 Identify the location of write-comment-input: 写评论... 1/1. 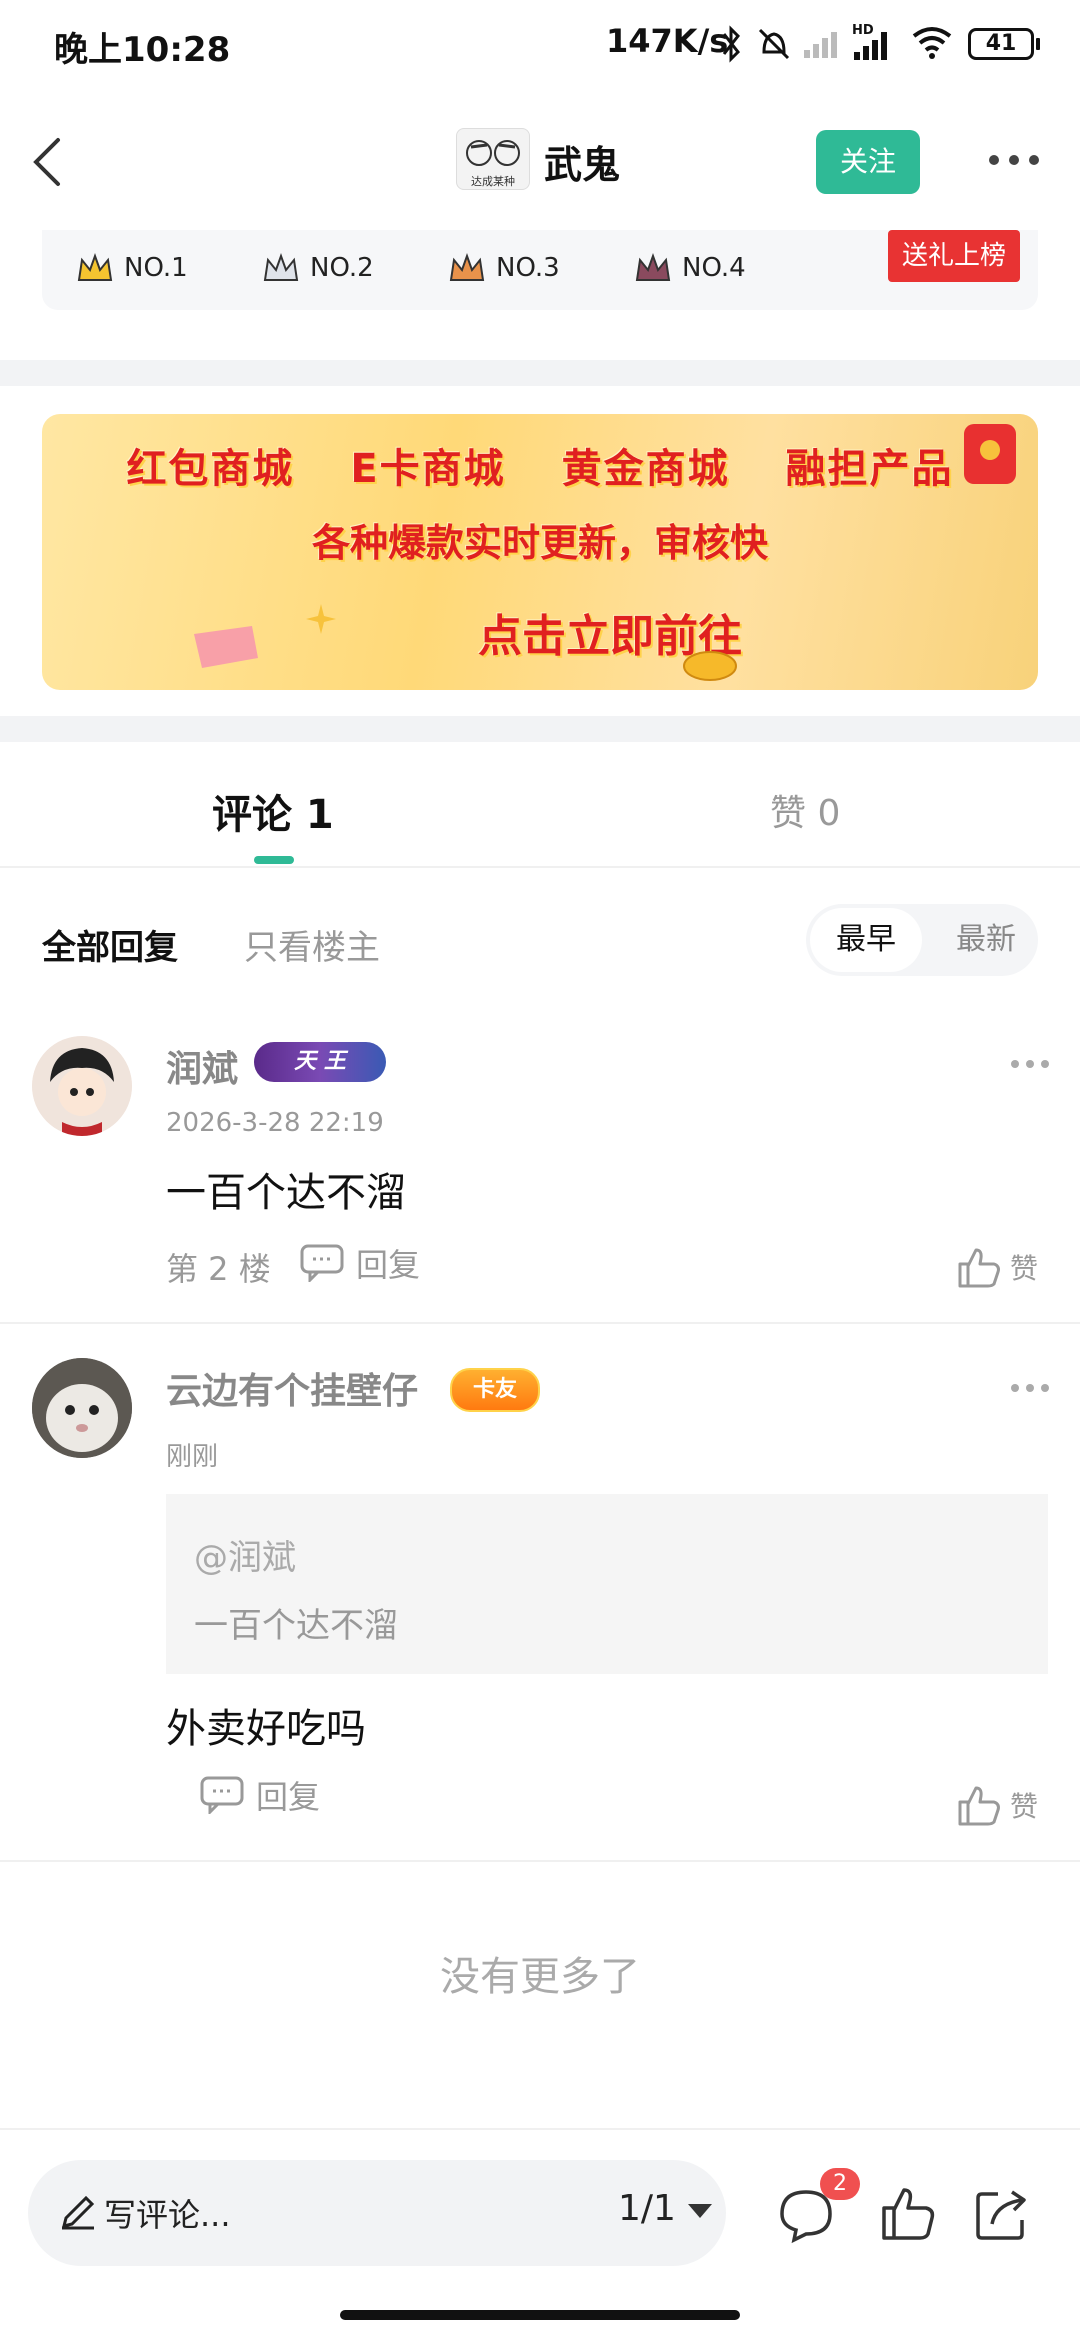
(377, 2213).